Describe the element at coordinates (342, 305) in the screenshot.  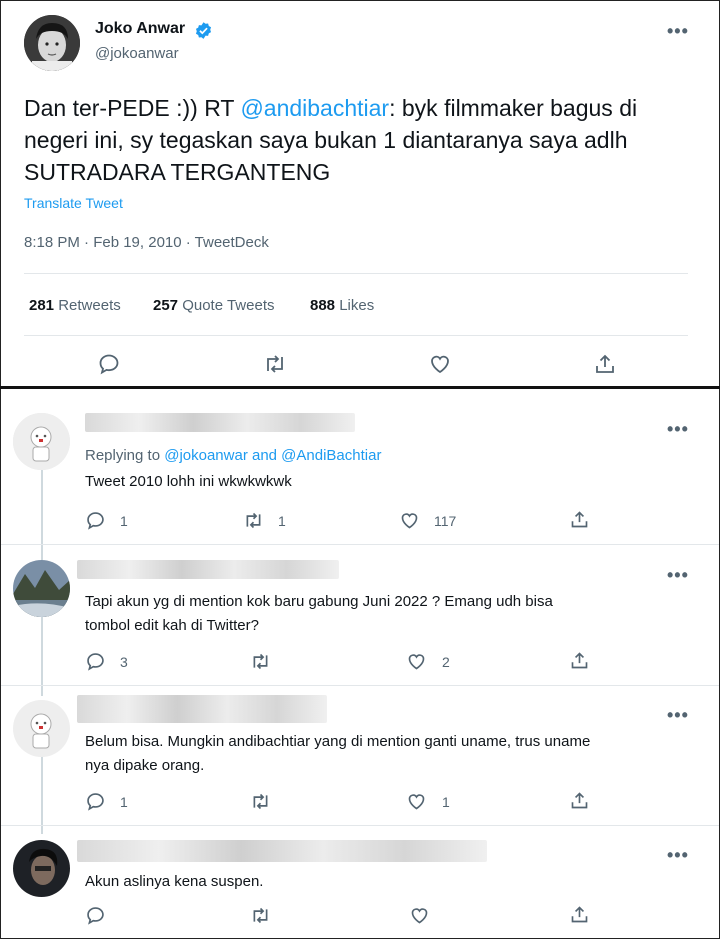
I see `likes-stat: 888 Likes` at that location.